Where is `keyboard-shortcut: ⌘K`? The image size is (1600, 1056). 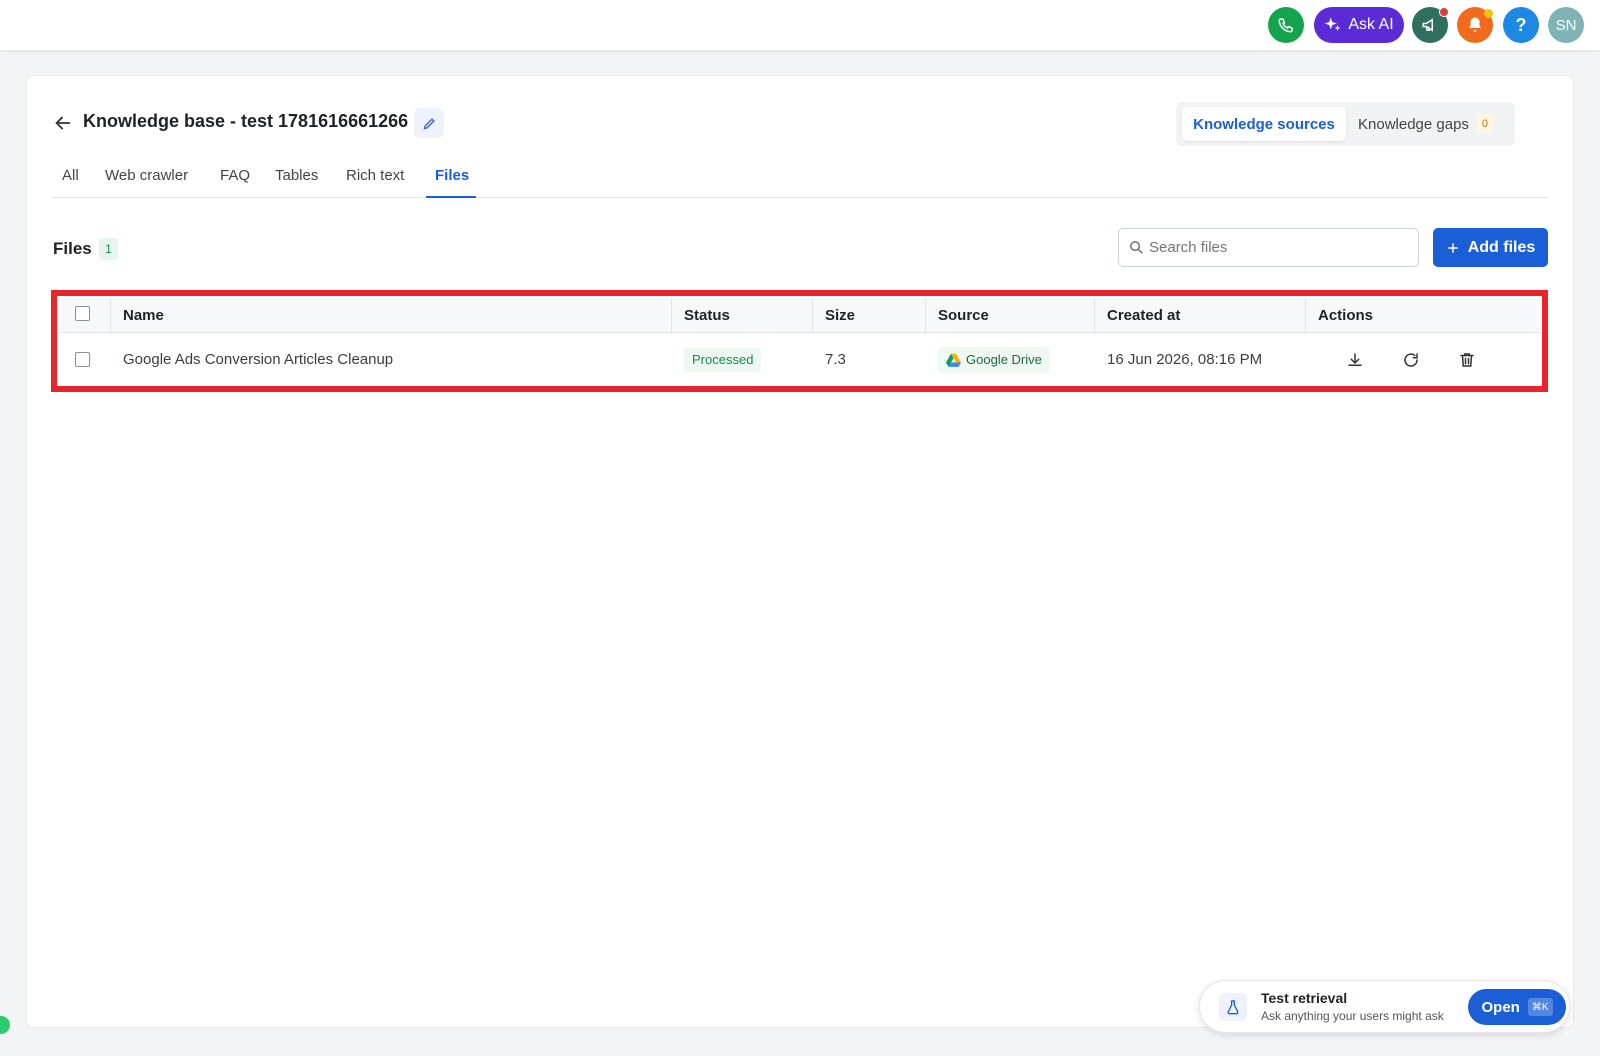
keyboard-shortcut: ⌘K is located at coordinates (1540, 1007).